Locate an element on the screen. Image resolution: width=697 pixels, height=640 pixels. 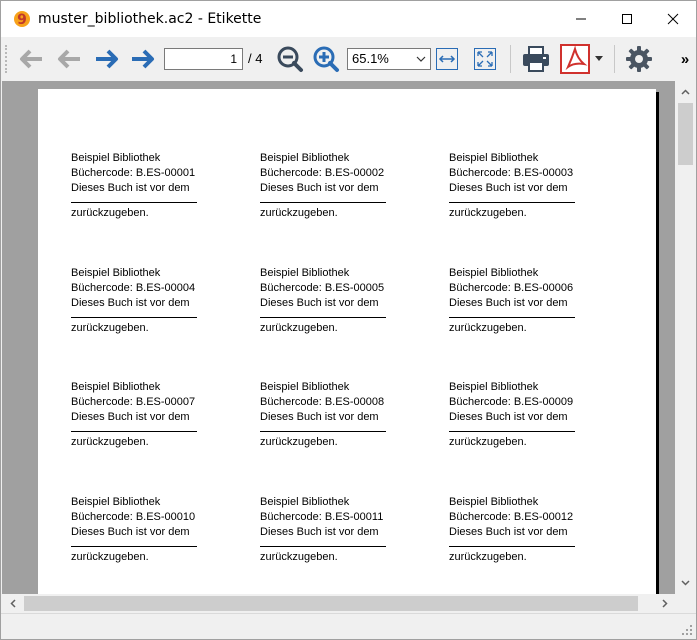
toolbar: 1 / 4 65.1% » is located at coordinates (348, 59).